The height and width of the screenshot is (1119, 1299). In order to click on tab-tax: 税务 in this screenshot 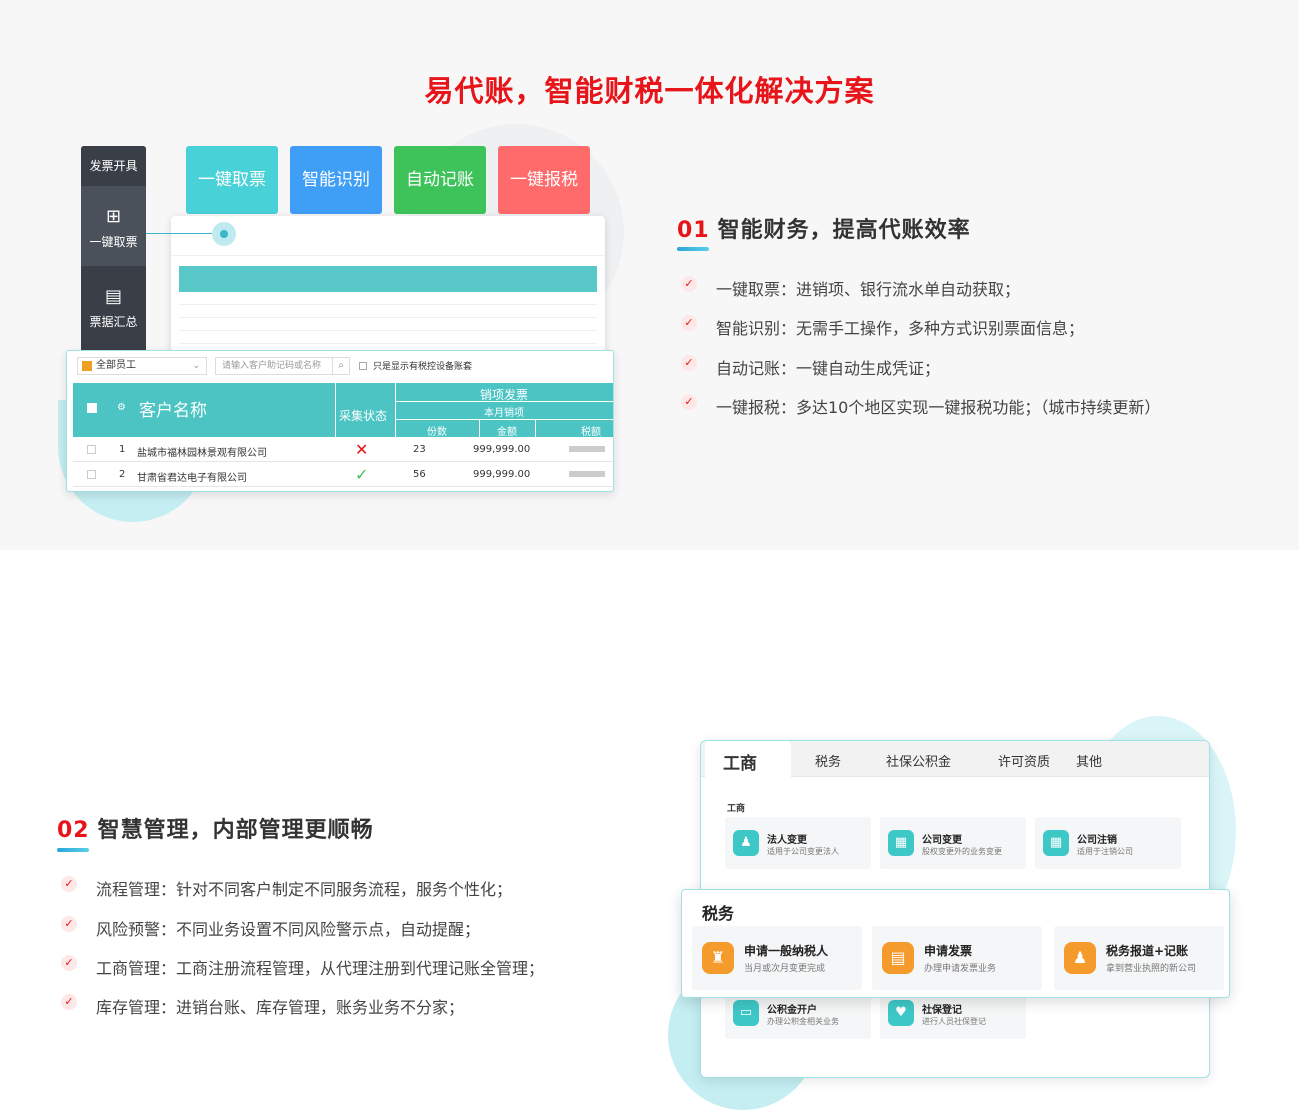, I will do `click(828, 760)`.